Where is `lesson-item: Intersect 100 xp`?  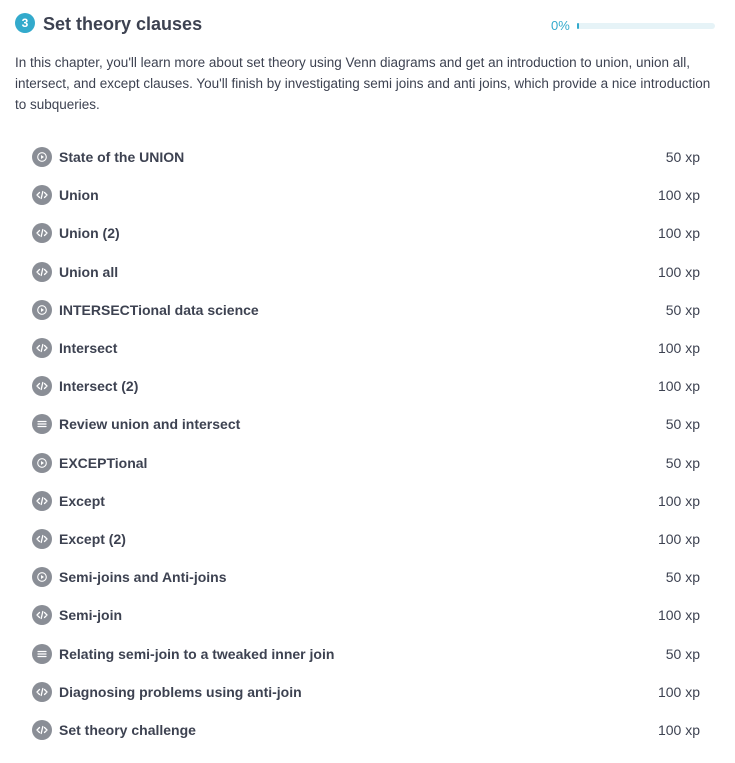
lesson-item: Intersect 100 xp is located at coordinates (366, 348).